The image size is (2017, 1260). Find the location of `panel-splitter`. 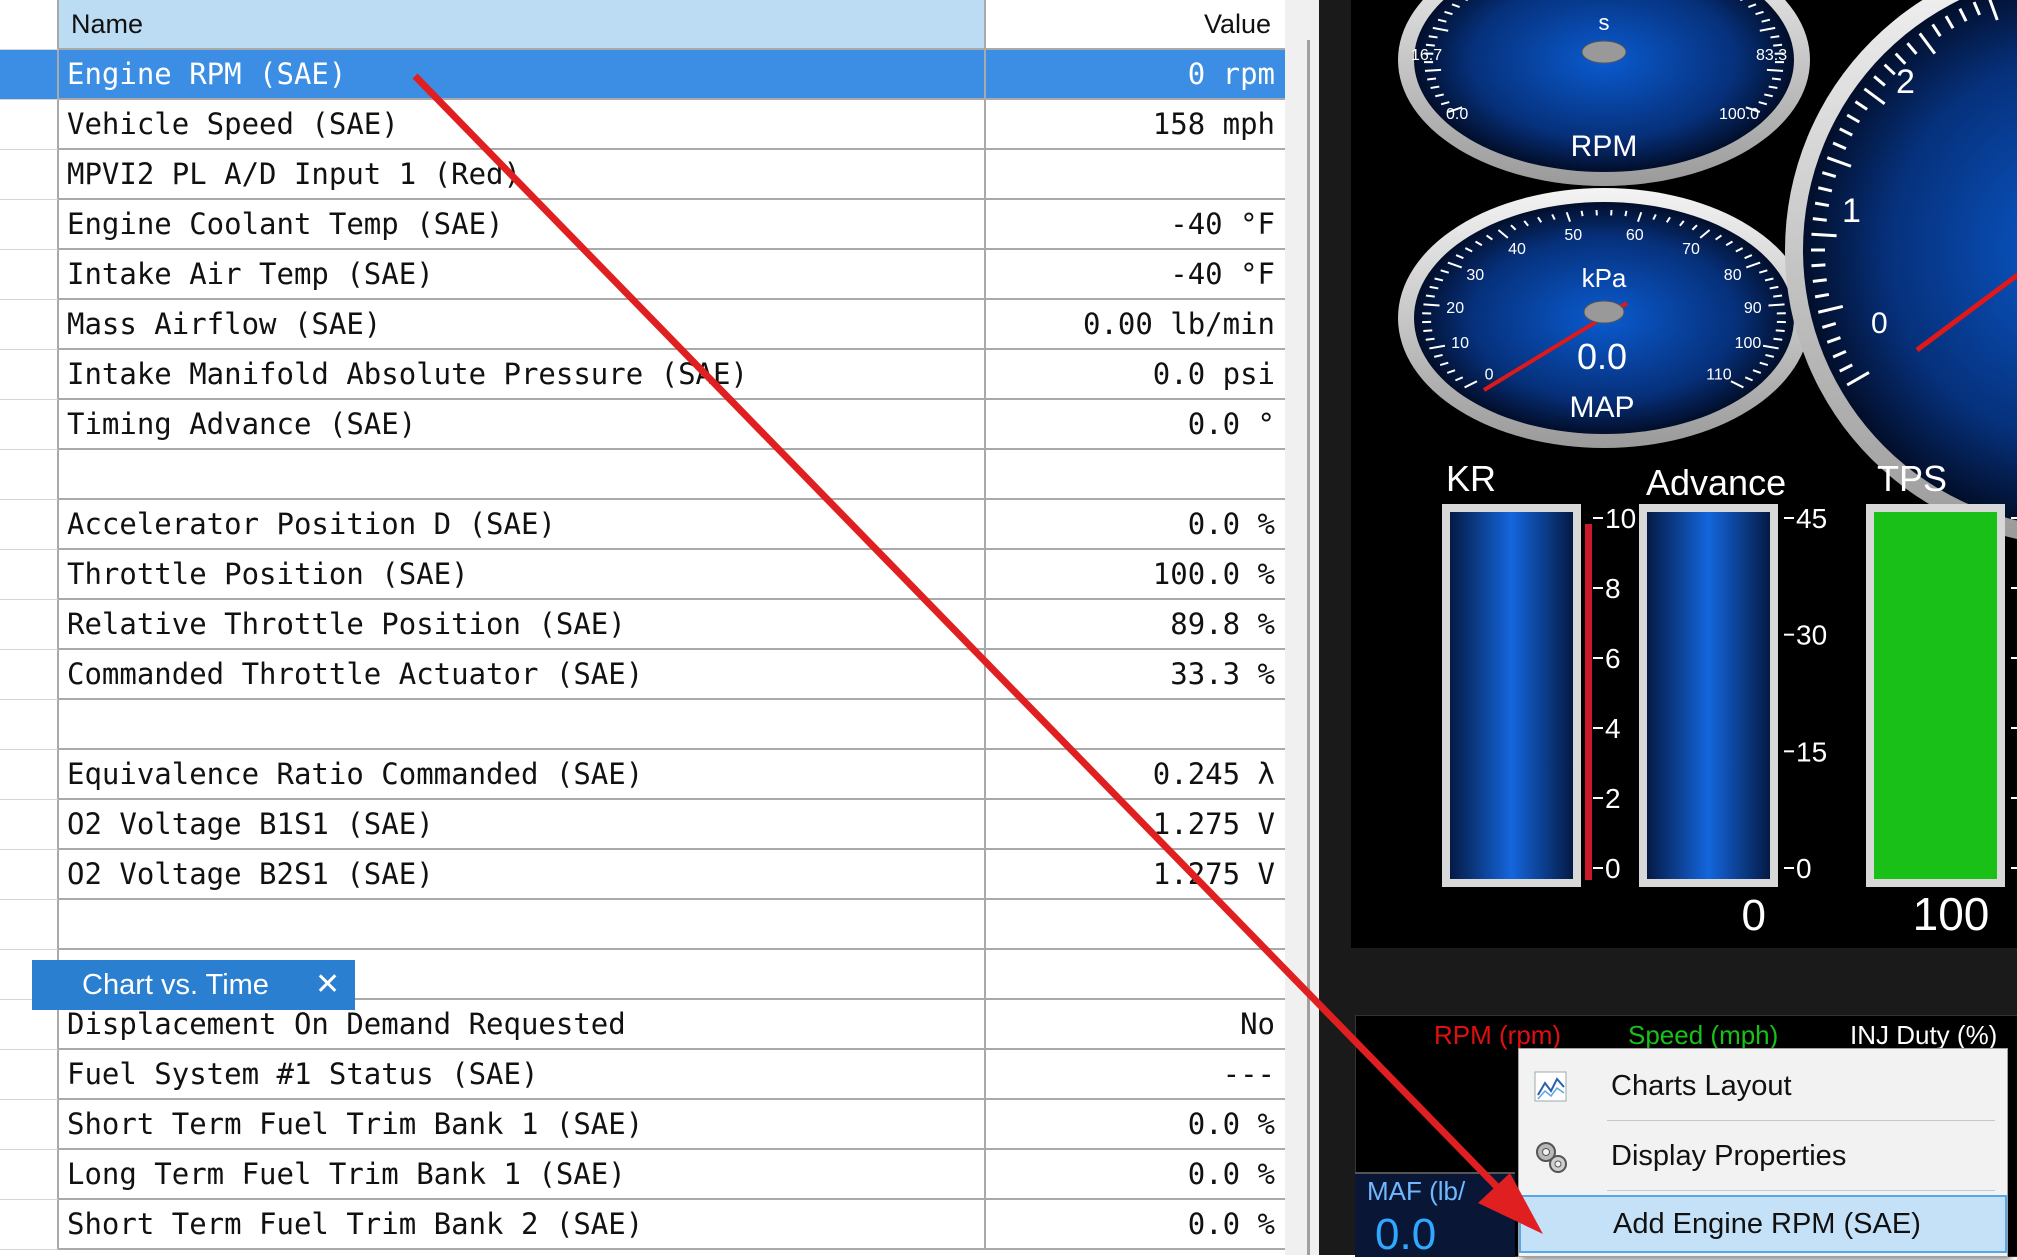

panel-splitter is located at coordinates (1302, 627).